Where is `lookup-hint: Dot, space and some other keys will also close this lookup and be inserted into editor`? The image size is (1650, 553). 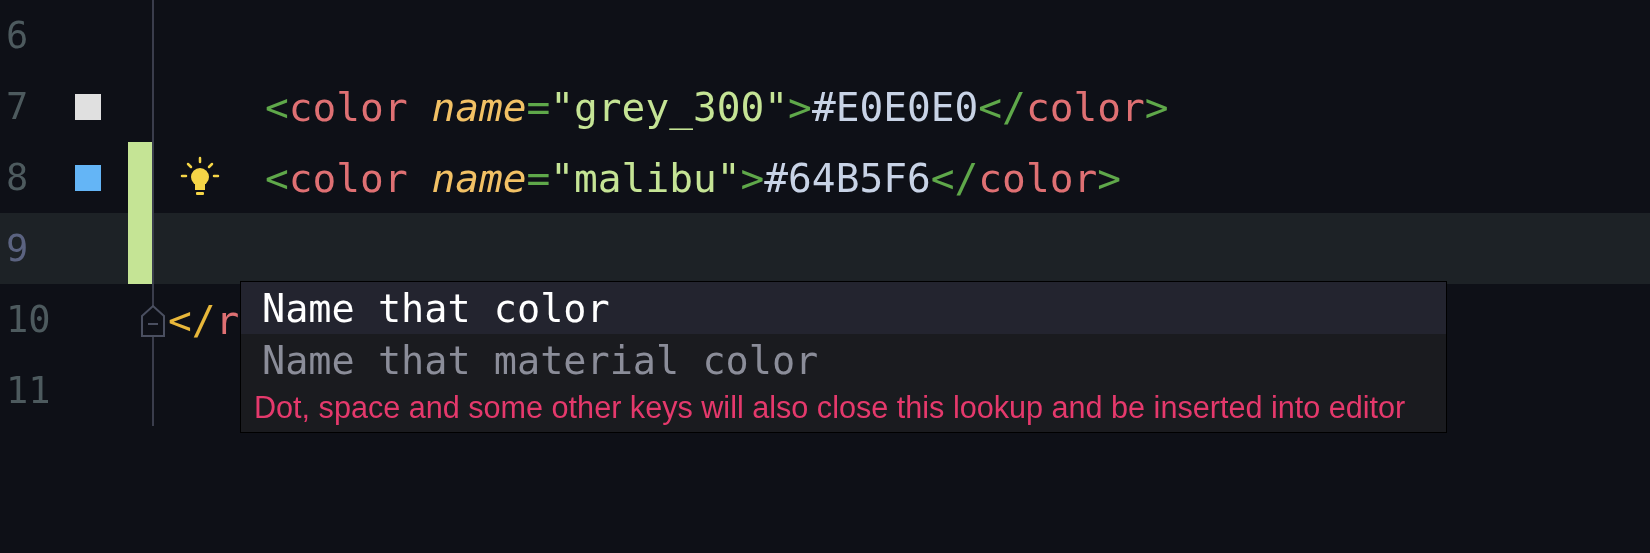
lookup-hint: Dot, space and some other keys will also close this lookup and be inserted into editor is located at coordinates (830, 408).